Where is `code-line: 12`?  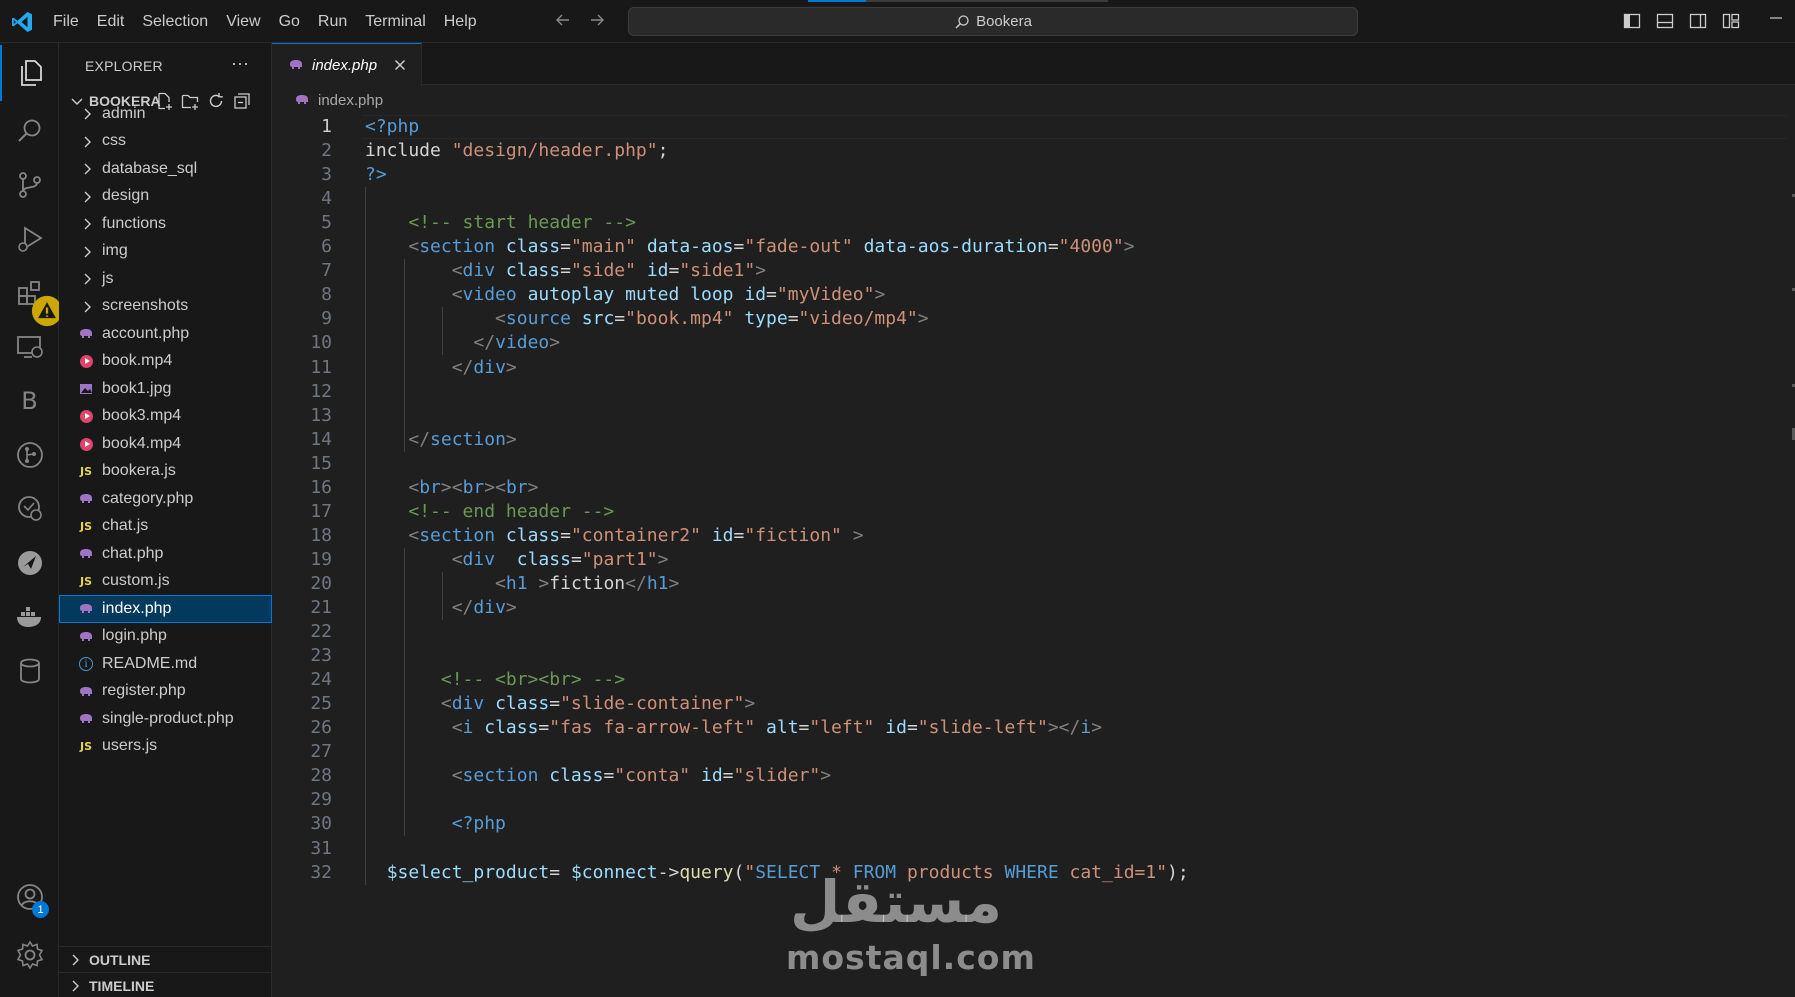 code-line: 12 is located at coordinates (1033, 392).